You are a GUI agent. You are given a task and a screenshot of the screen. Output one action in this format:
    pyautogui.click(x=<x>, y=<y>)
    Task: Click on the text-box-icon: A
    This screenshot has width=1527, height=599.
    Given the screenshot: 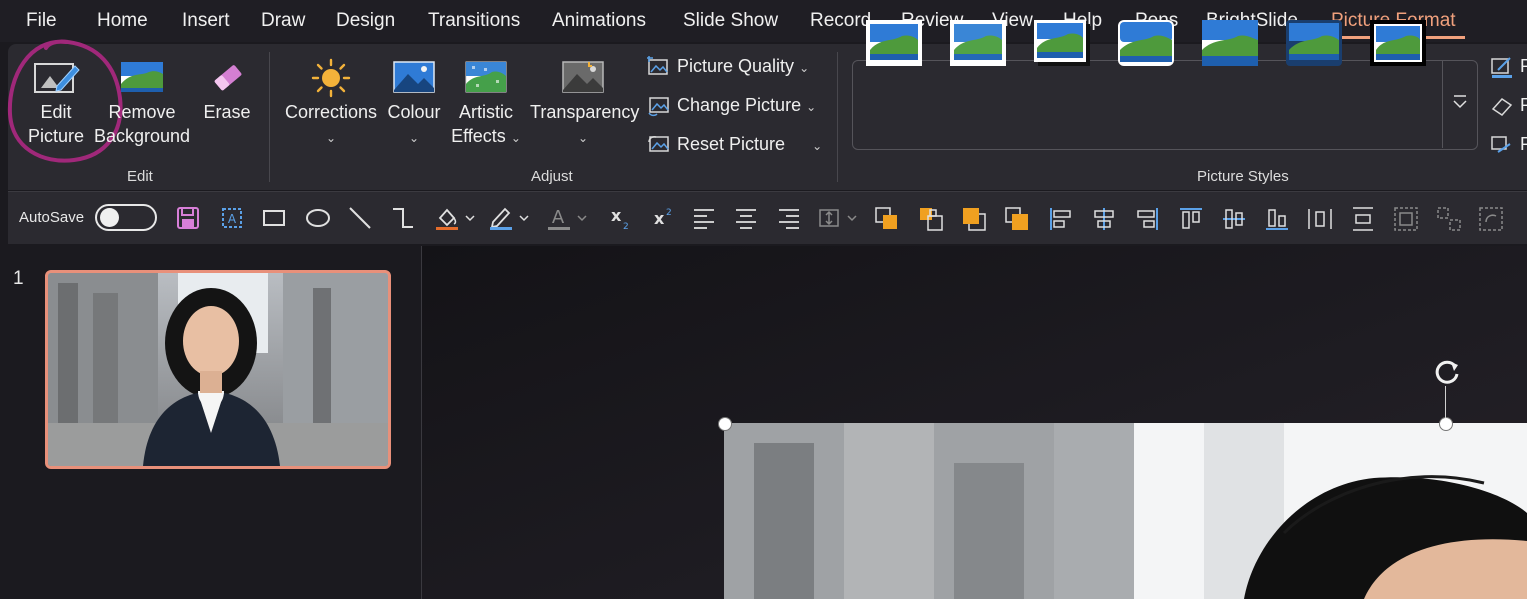 What is the action you would take?
    pyautogui.click(x=232, y=218)
    